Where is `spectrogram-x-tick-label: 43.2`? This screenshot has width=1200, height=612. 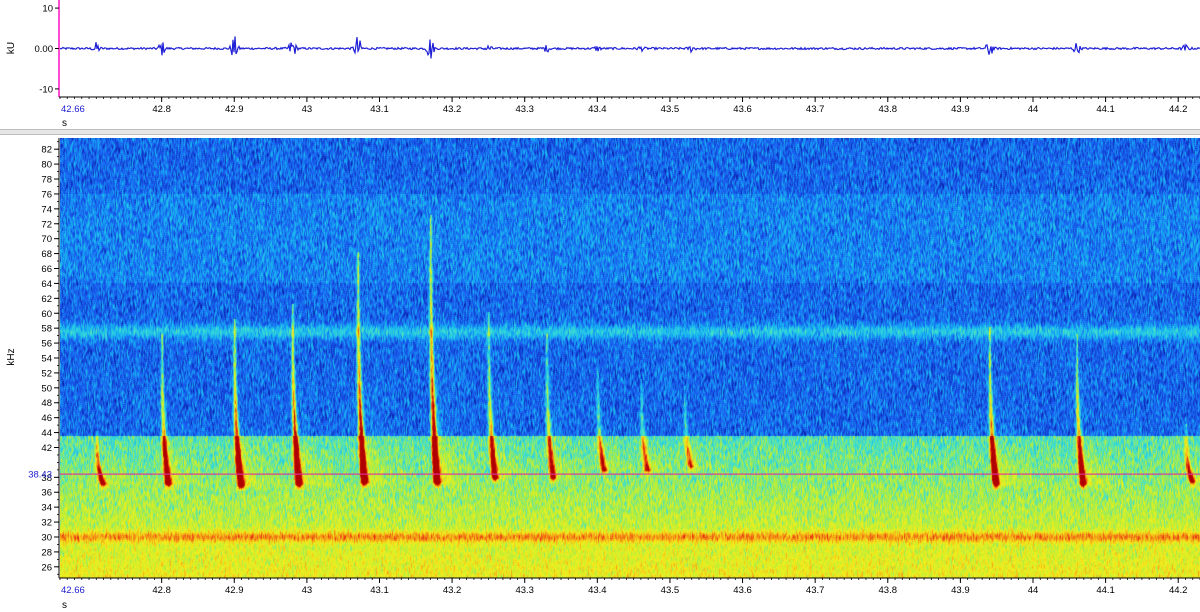
spectrogram-x-tick-label: 43.2 is located at coordinates (452, 590).